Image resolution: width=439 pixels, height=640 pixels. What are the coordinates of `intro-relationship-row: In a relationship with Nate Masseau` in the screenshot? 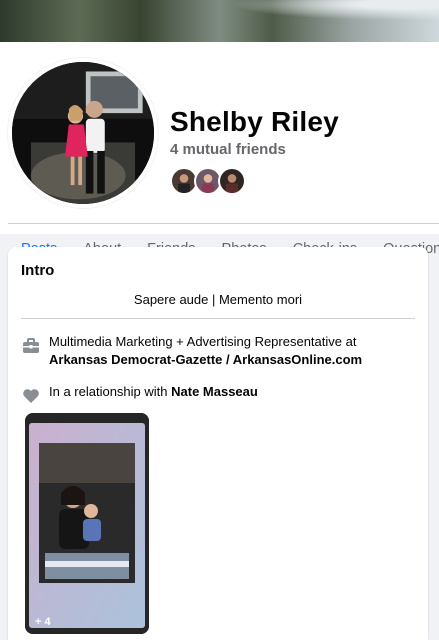 It's located at (218, 394).